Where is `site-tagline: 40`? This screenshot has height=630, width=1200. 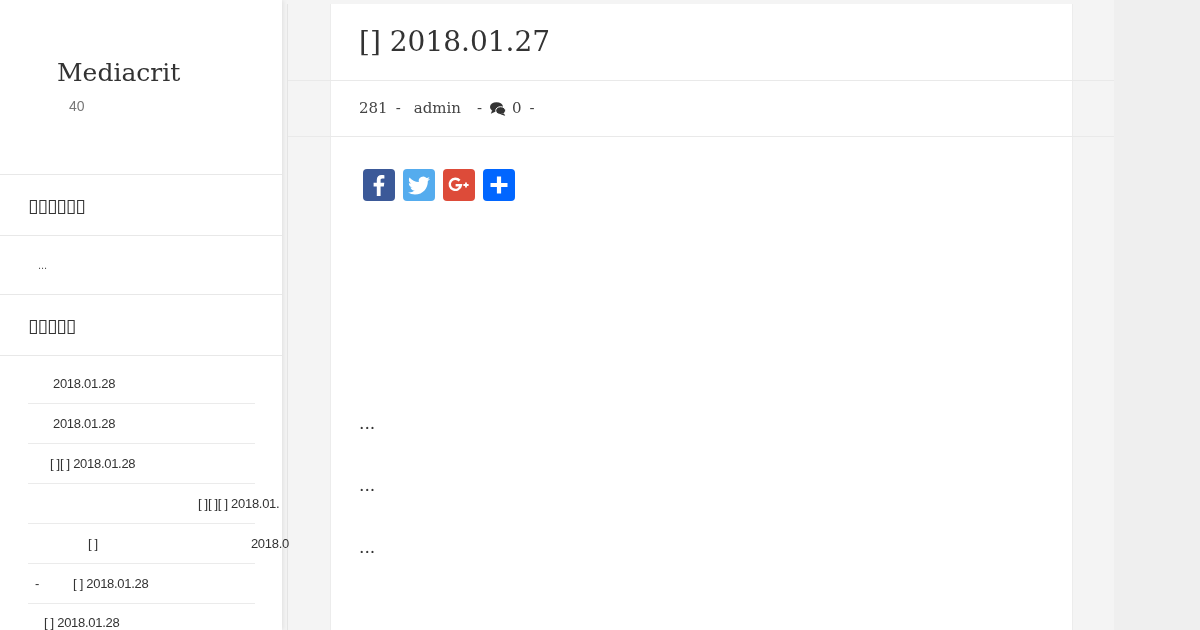
site-tagline: 40 is located at coordinates (77, 106).